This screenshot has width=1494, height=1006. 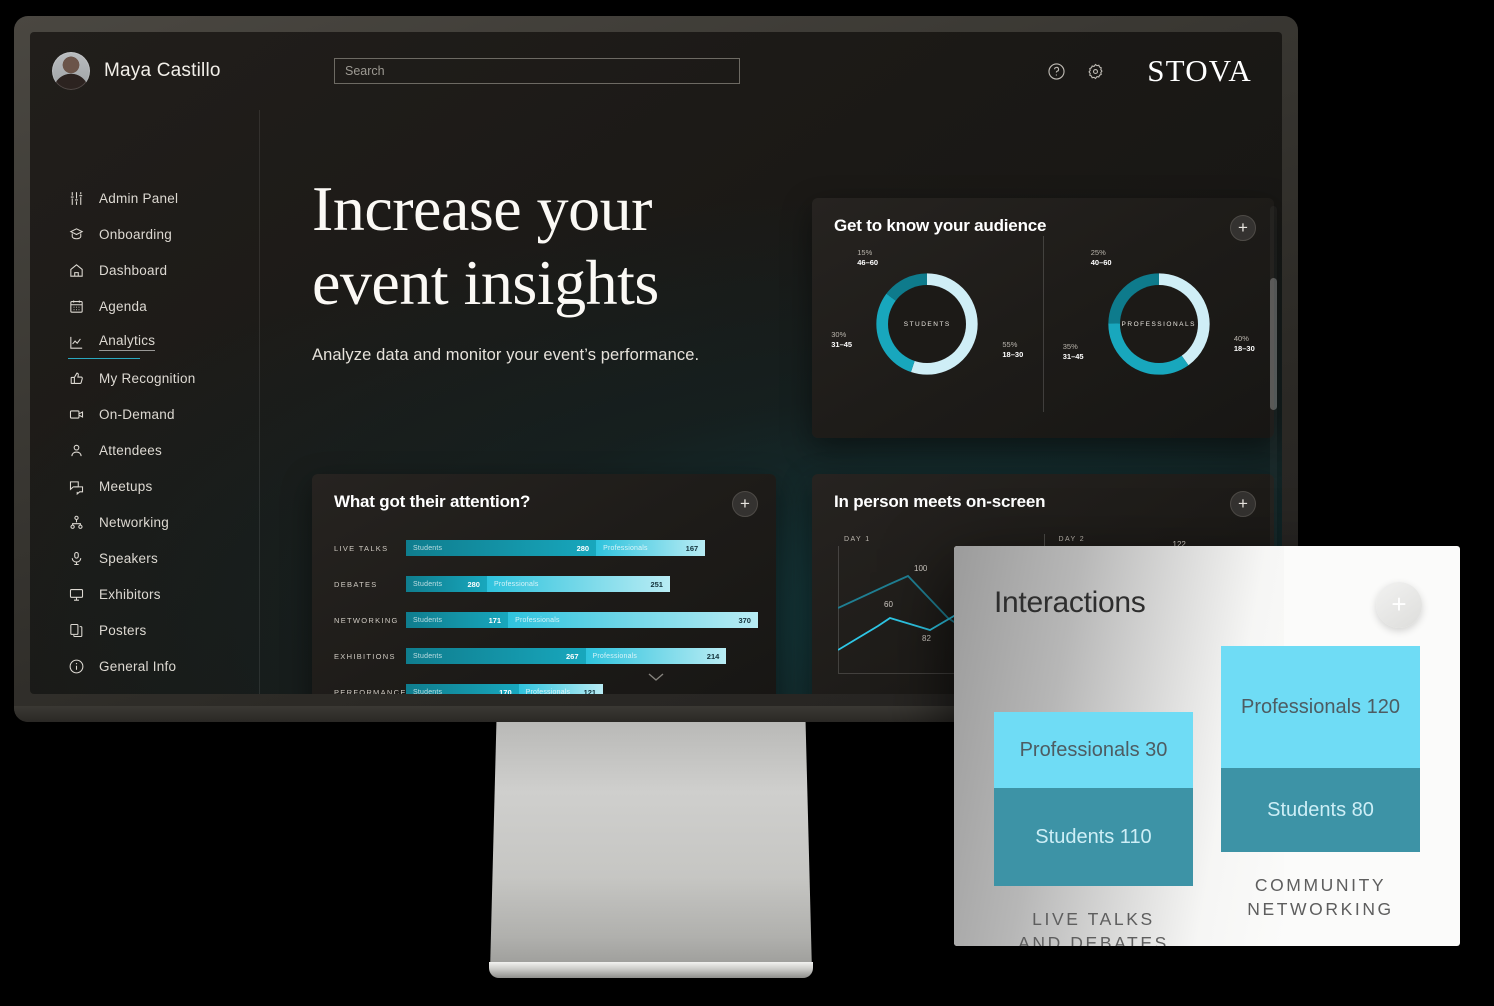 What do you see at coordinates (139, 198) in the screenshot?
I see `sidebar-item-label: Admin Panel` at bounding box center [139, 198].